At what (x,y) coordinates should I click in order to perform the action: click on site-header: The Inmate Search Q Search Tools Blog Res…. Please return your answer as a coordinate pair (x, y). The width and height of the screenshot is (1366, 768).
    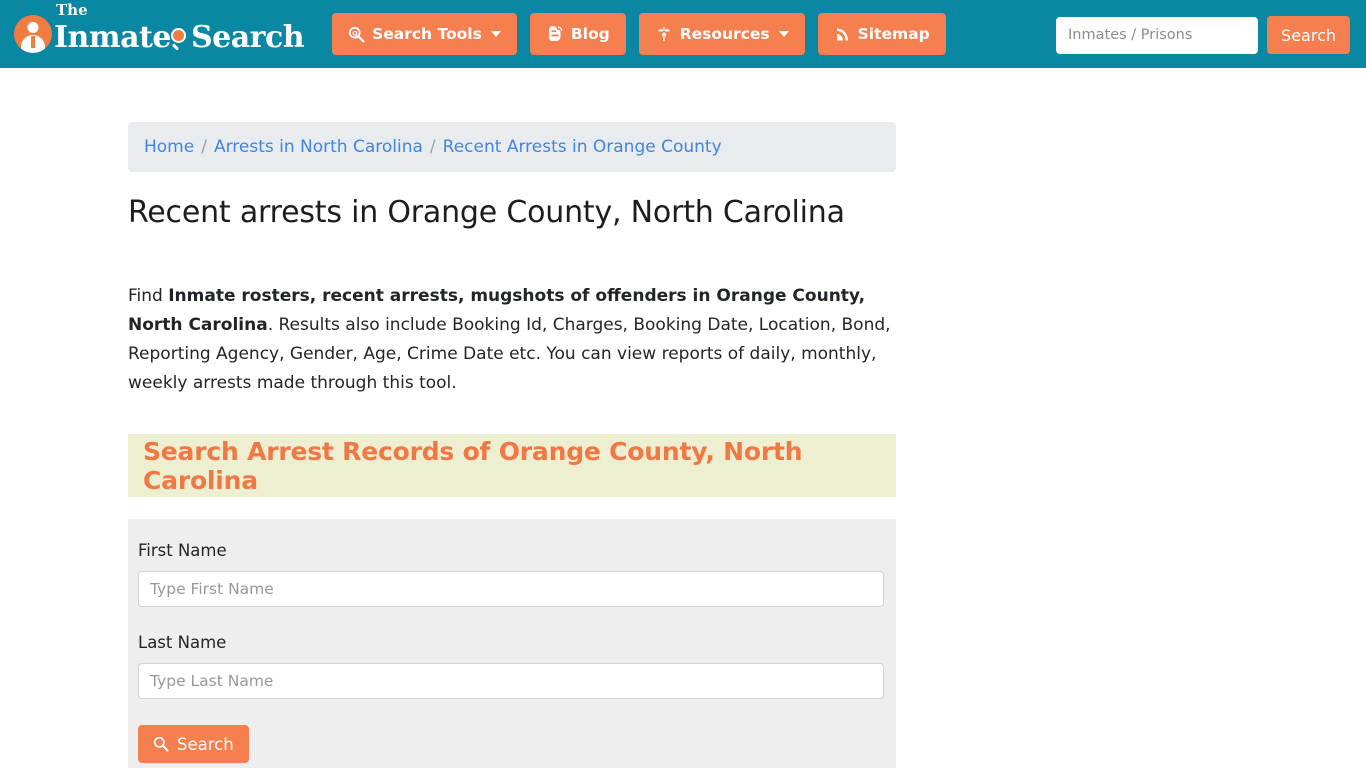
    Looking at the image, I should click on (683, 34).